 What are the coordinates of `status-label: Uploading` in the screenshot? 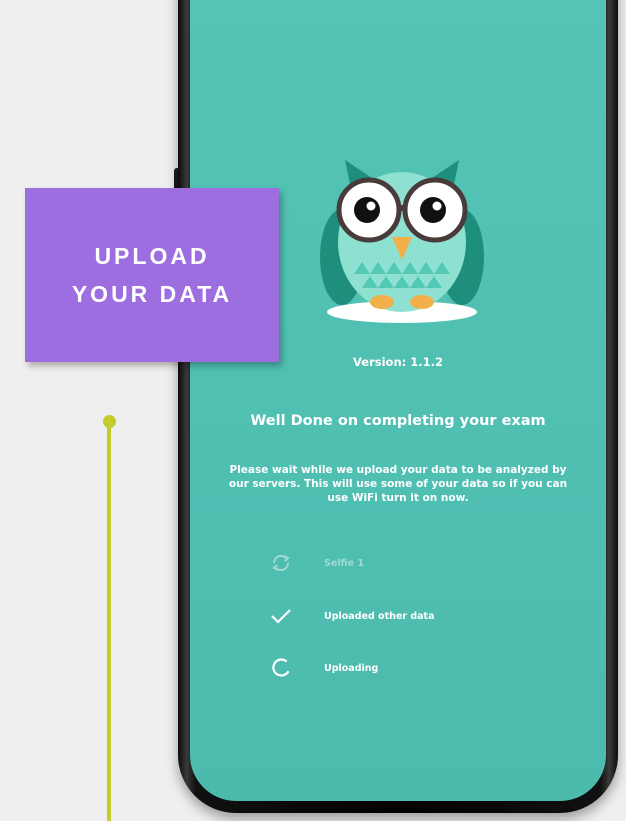 It's located at (351, 668).